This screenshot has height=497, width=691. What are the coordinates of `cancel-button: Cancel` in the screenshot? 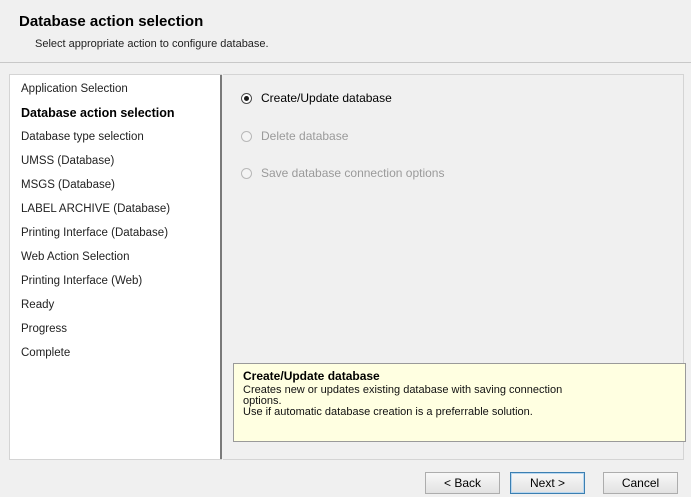 It's located at (640, 483).